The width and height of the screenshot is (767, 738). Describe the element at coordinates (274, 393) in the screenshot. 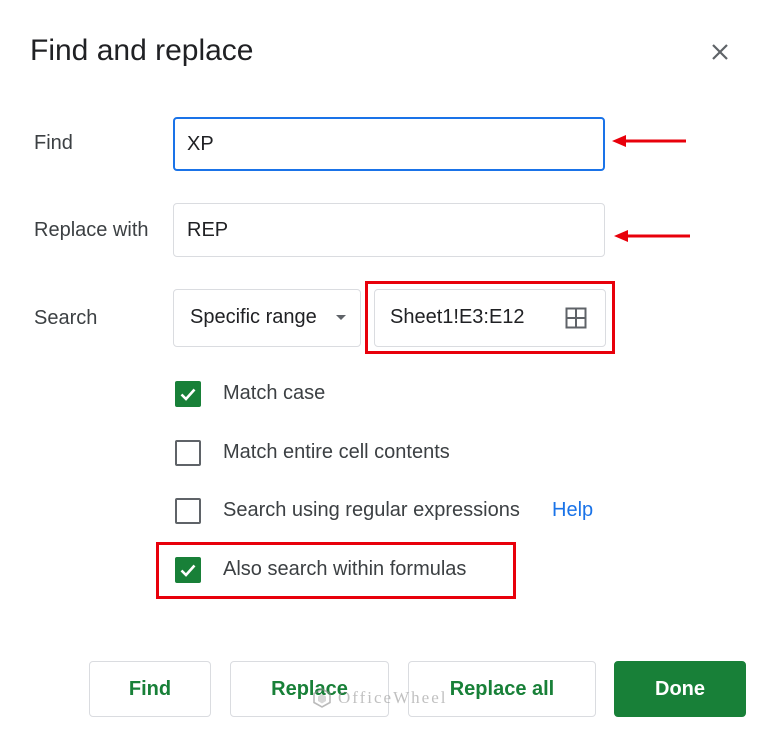

I see `match-case-label: Match case` at that location.